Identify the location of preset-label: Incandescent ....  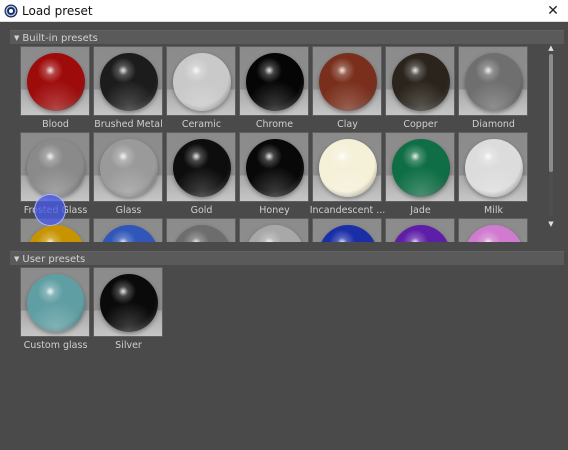
(347, 210).